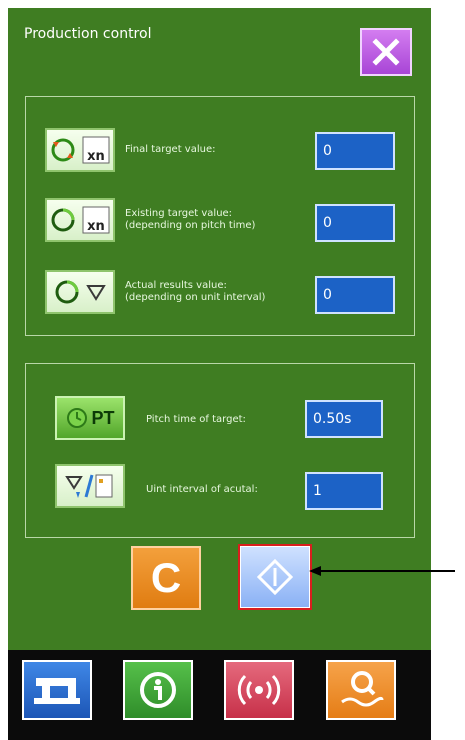  I want to click on close-button, so click(386, 52).